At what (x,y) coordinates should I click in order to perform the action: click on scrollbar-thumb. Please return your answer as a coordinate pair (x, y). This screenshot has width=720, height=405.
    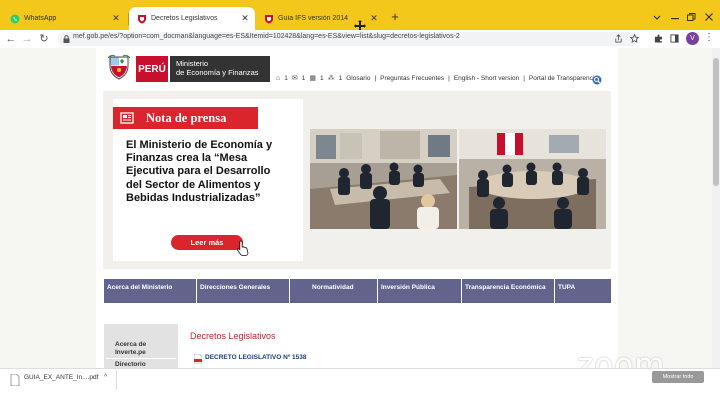
    Looking at the image, I should click on (716, 122).